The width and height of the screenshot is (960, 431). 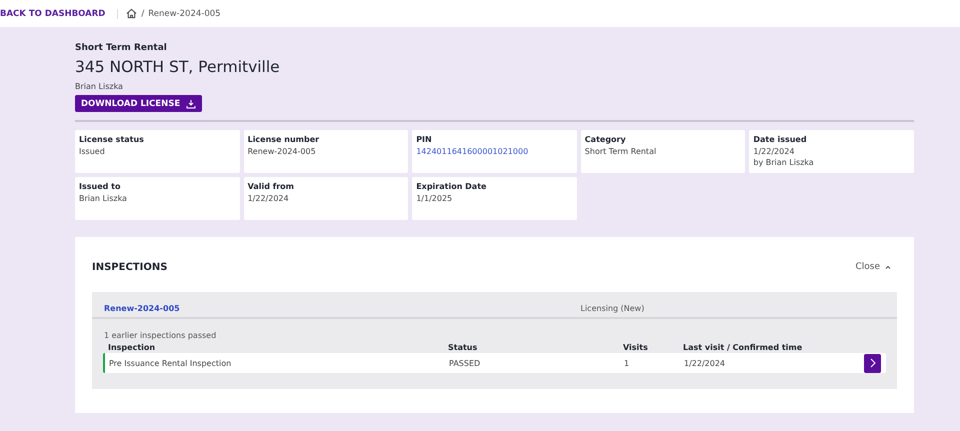 I want to click on pin-link: 1424011641600001021000, so click(x=472, y=151).